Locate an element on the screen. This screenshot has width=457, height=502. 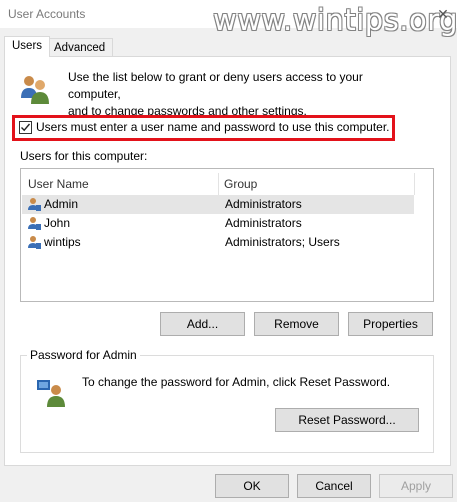
users-list-label: Users for this computer: is located at coordinates (84, 156).